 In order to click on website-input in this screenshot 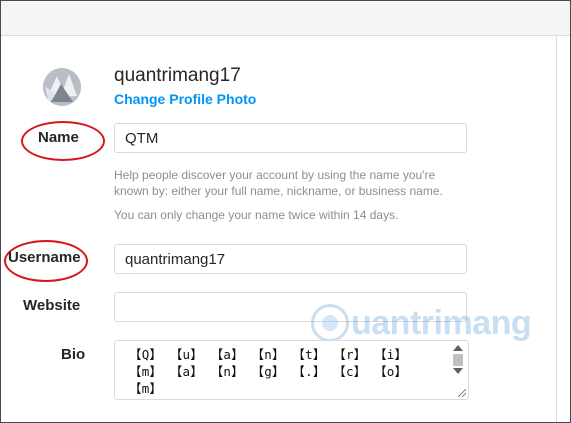, I will do `click(290, 307)`.